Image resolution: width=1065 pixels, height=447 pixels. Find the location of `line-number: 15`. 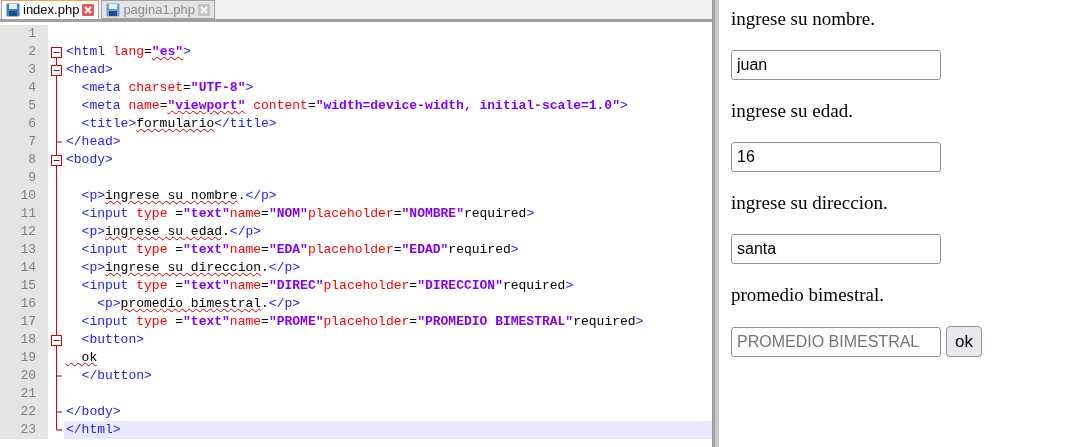

line-number: 15 is located at coordinates (24, 286).